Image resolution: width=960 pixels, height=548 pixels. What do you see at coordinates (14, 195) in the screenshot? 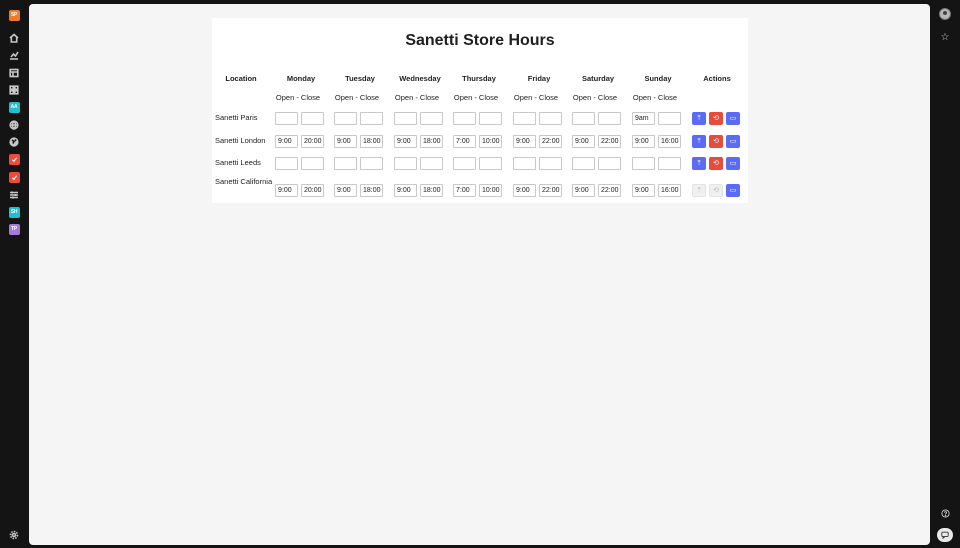
I see `sliders-icon` at bounding box center [14, 195].